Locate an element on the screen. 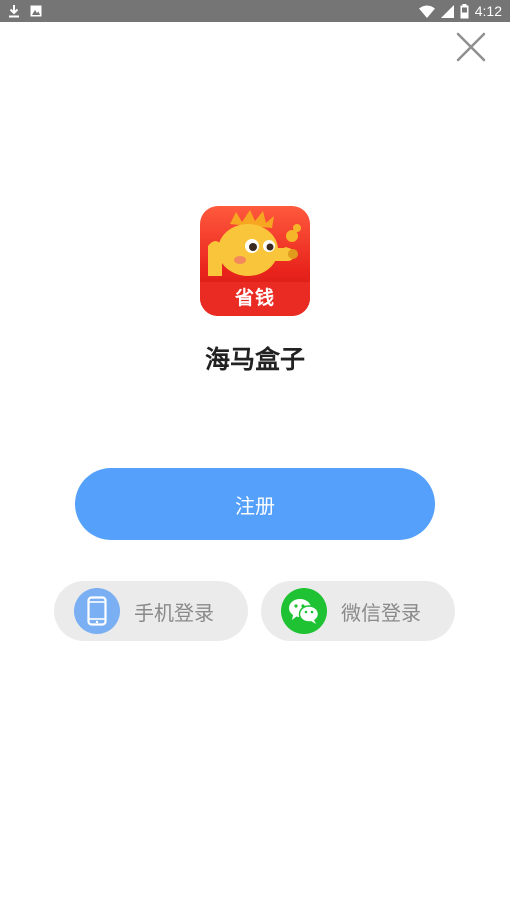 This screenshot has width=510, height=906. logo-text: 省钱 is located at coordinates (254, 298).